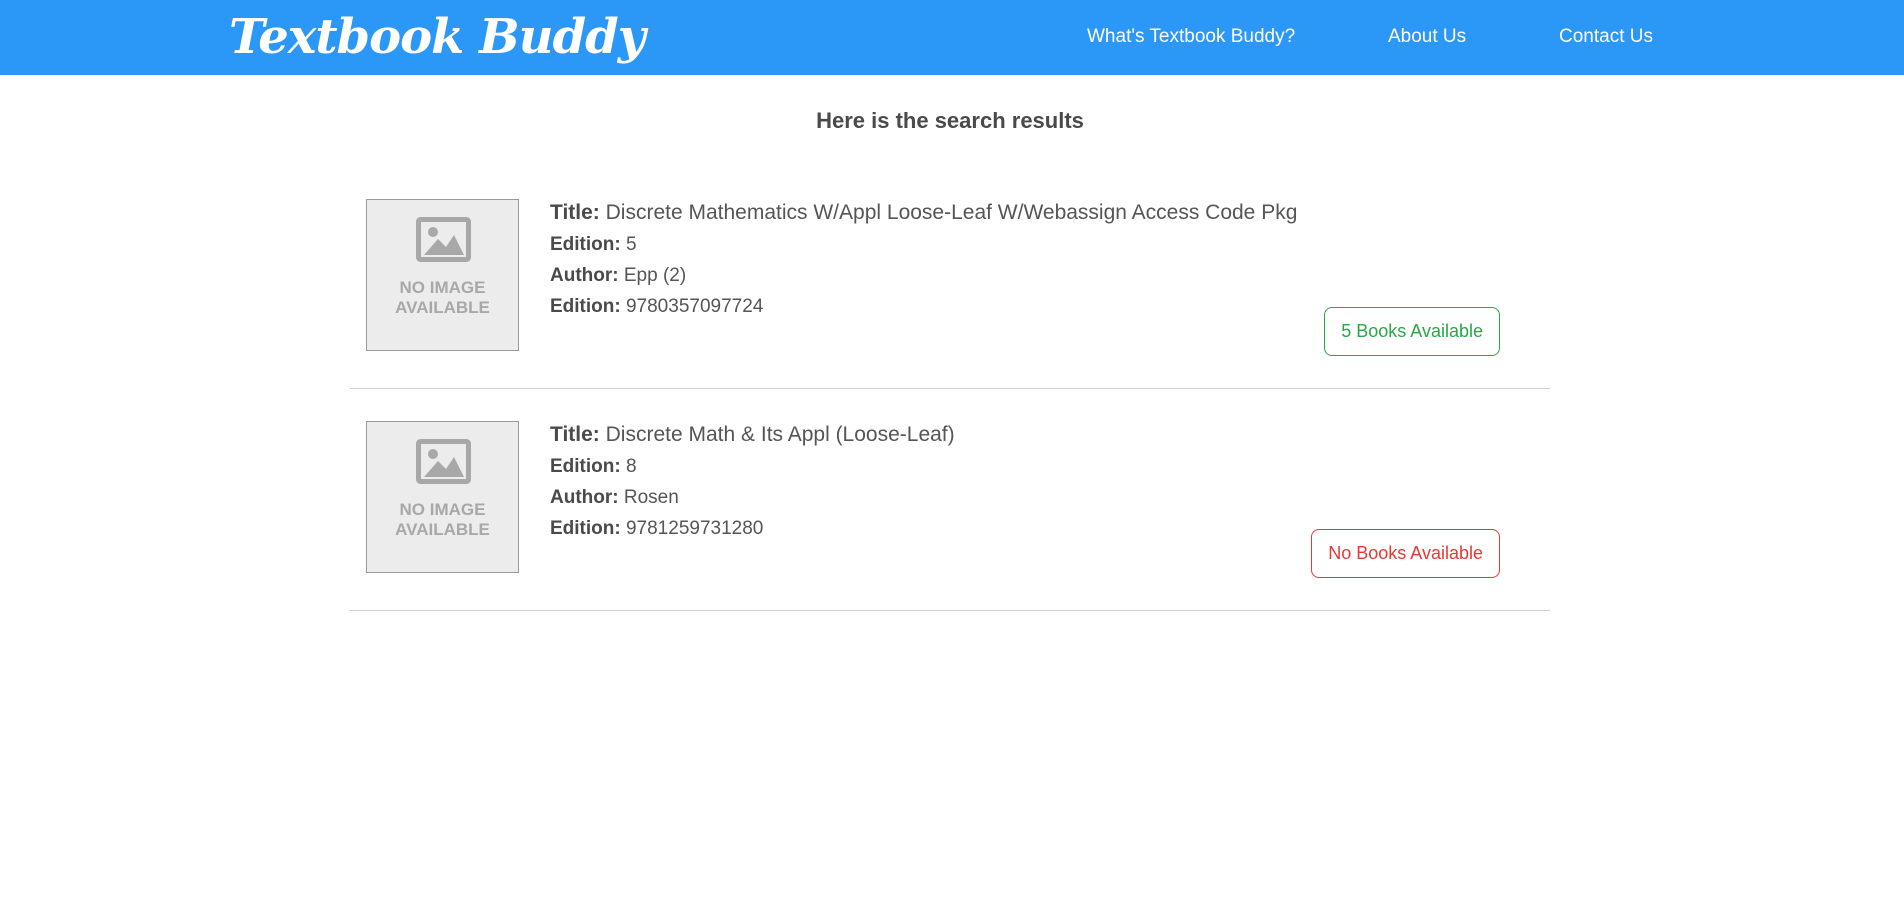 The width and height of the screenshot is (1904, 910). What do you see at coordinates (1427, 37) in the screenshot?
I see `nav-link-about-us: About Us` at bounding box center [1427, 37].